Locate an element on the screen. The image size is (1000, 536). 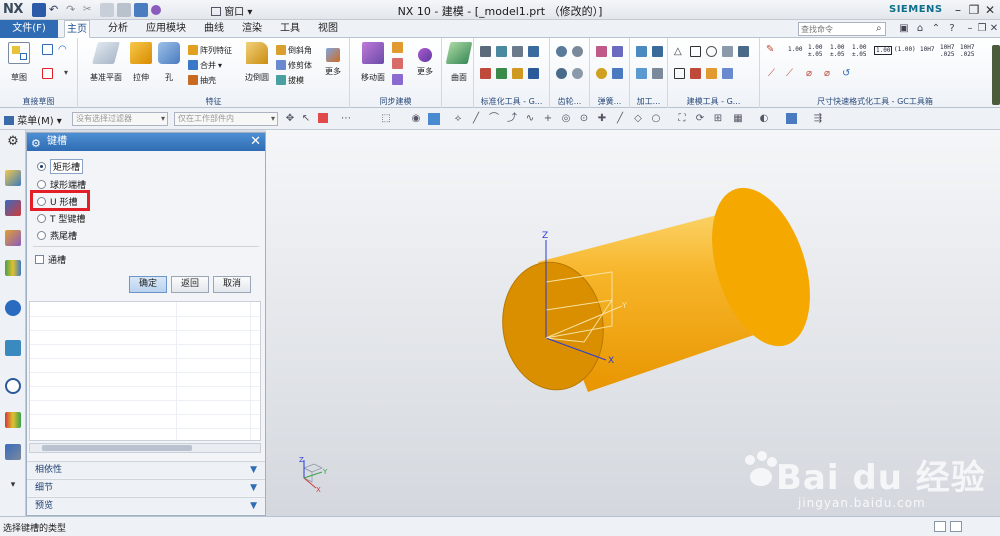
tab-curve: 曲线 is located at coordinates (214, 29).